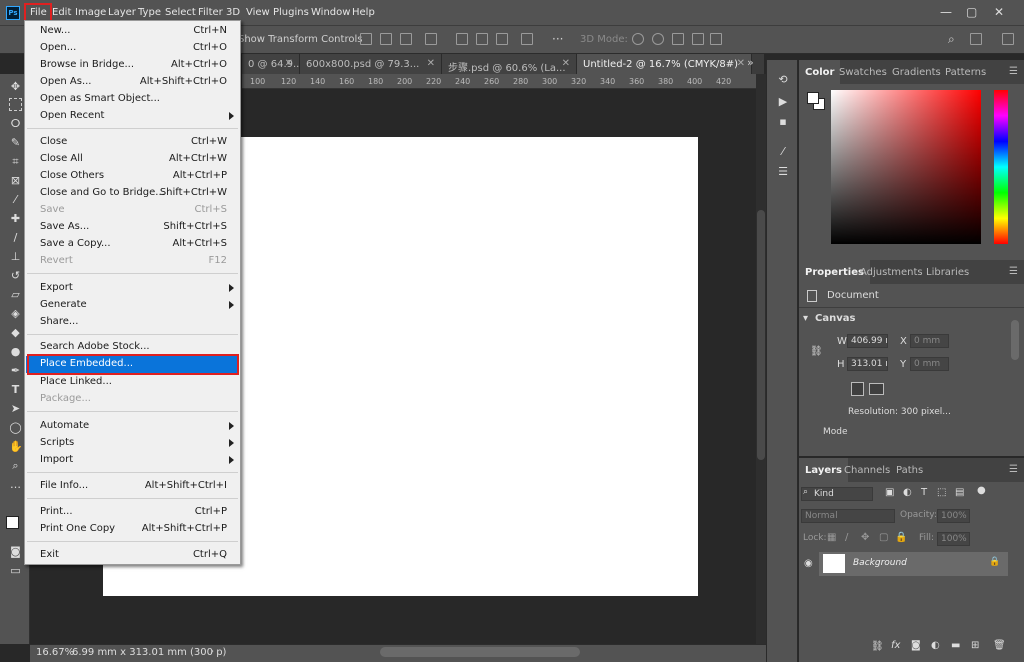 The width and height of the screenshot is (1024, 662). Describe the element at coordinates (808, 563) in the screenshot. I see `visibility-eye-icon: ◉` at that location.